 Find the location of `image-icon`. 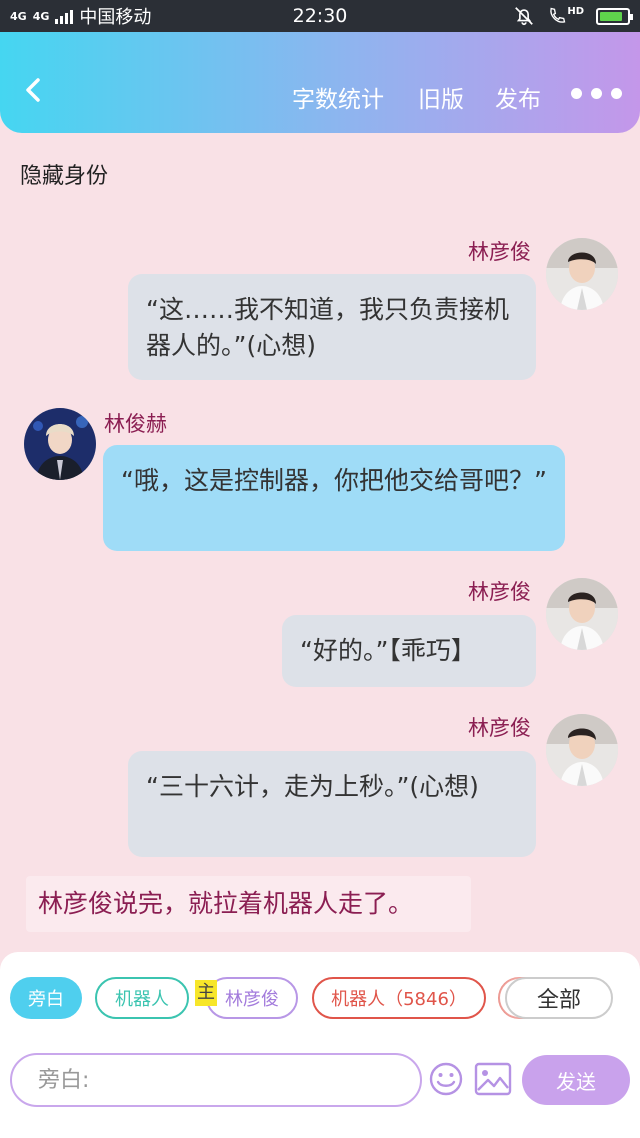

image-icon is located at coordinates (493, 1079).